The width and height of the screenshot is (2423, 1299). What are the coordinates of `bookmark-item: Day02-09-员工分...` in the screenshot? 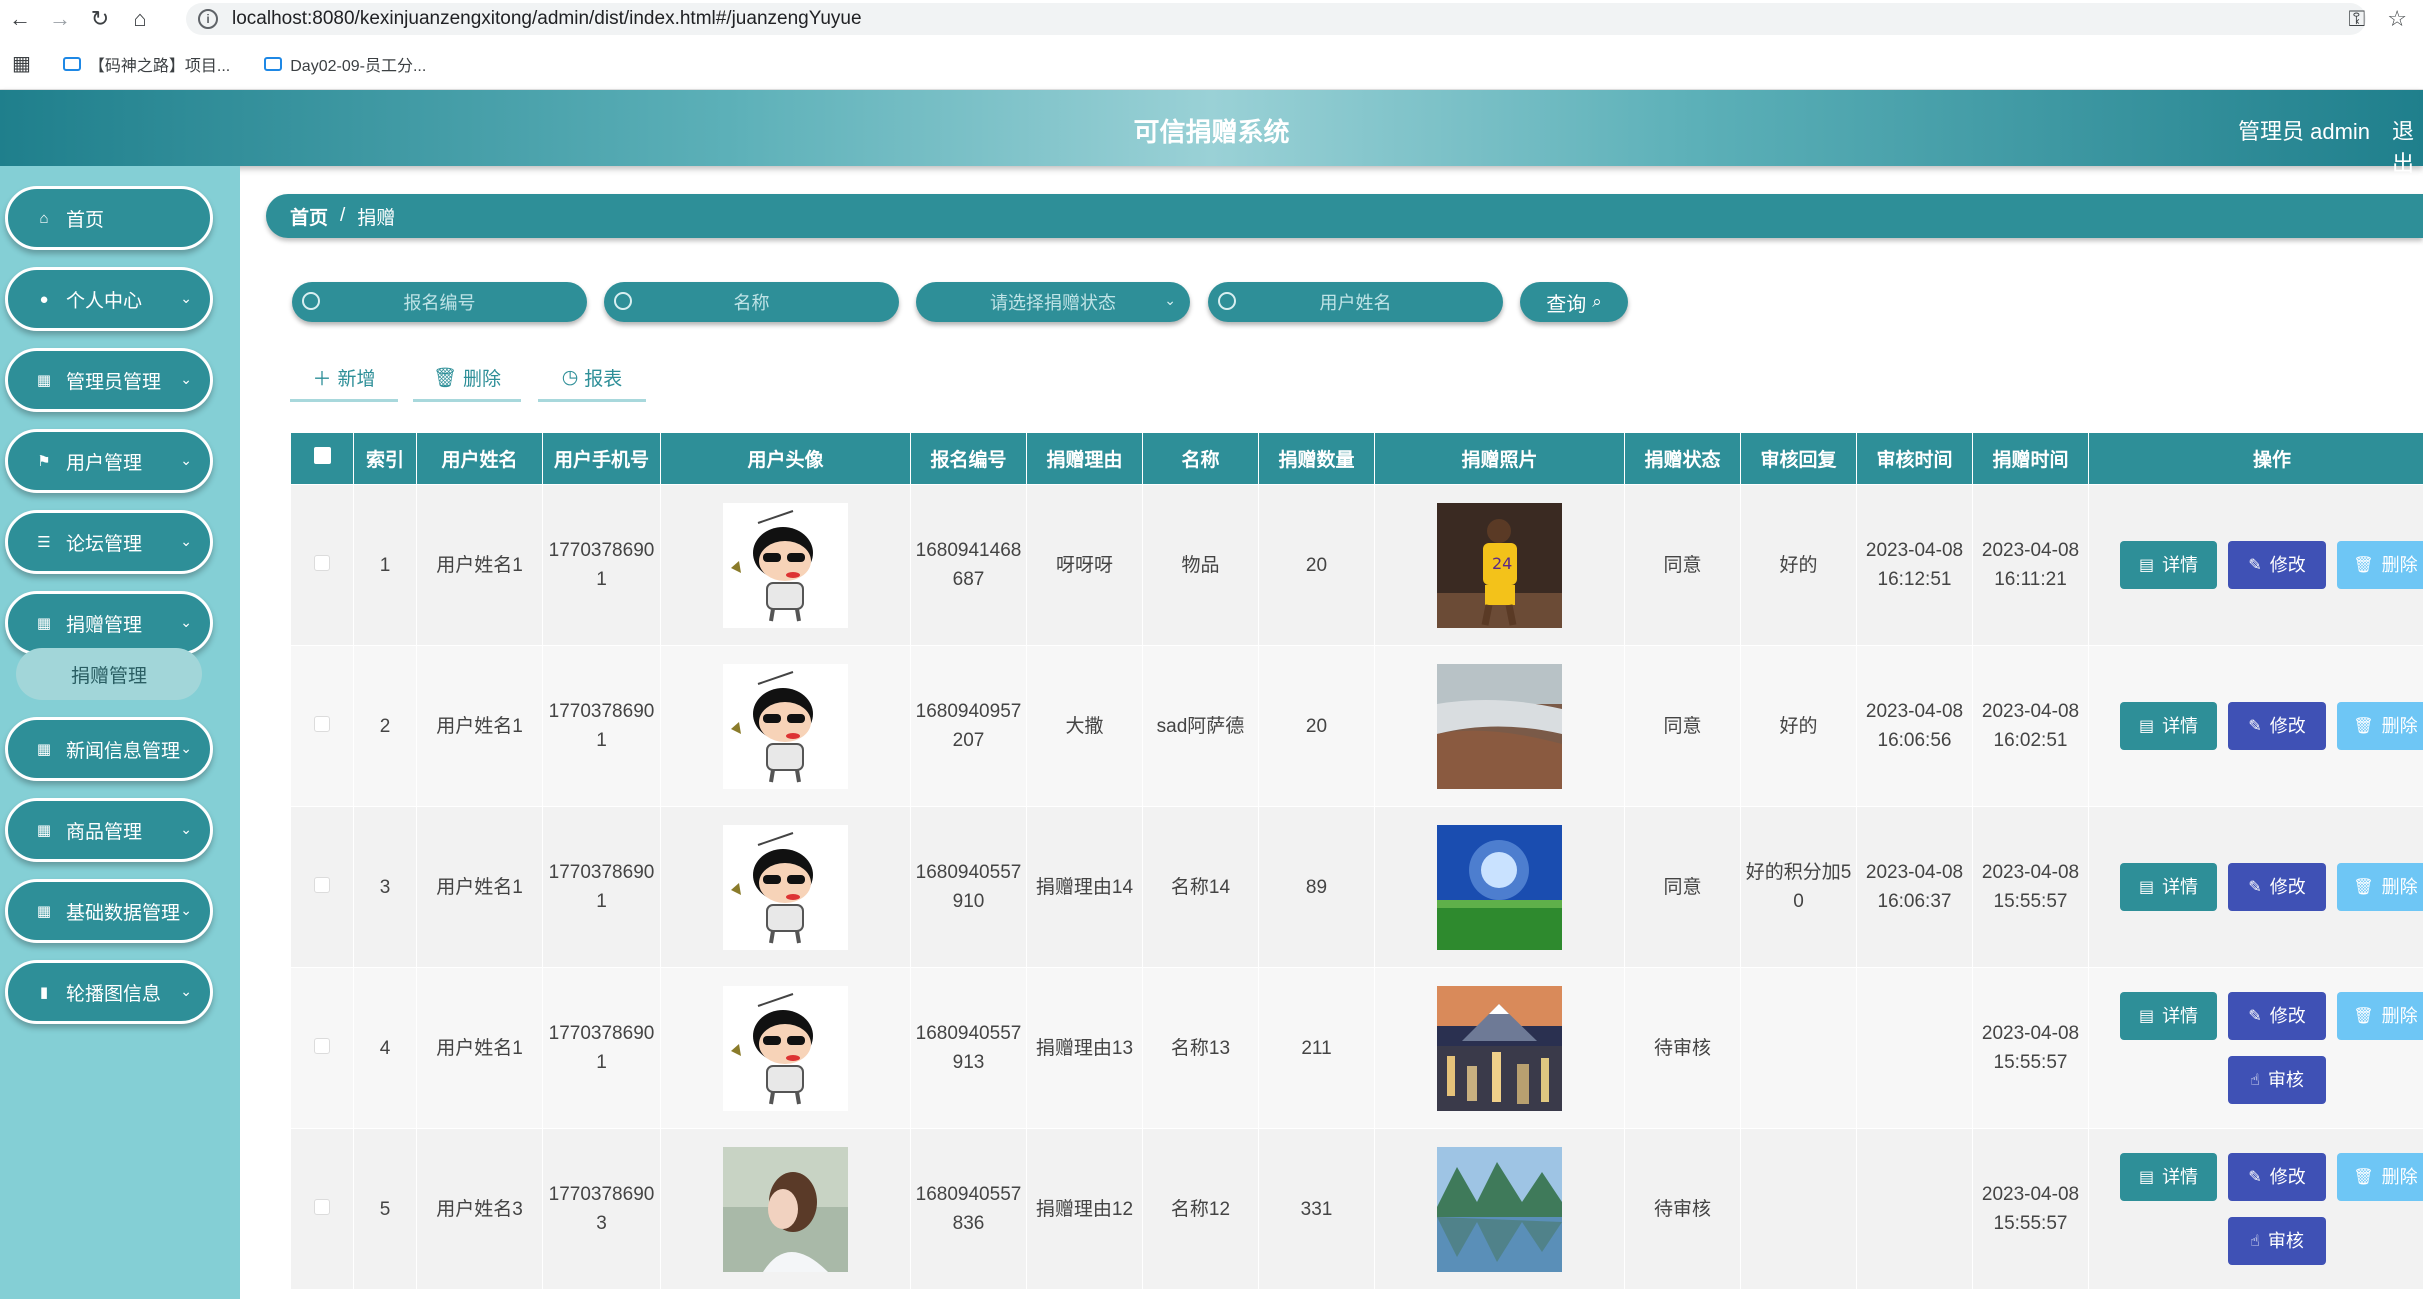 It's located at (345, 64).